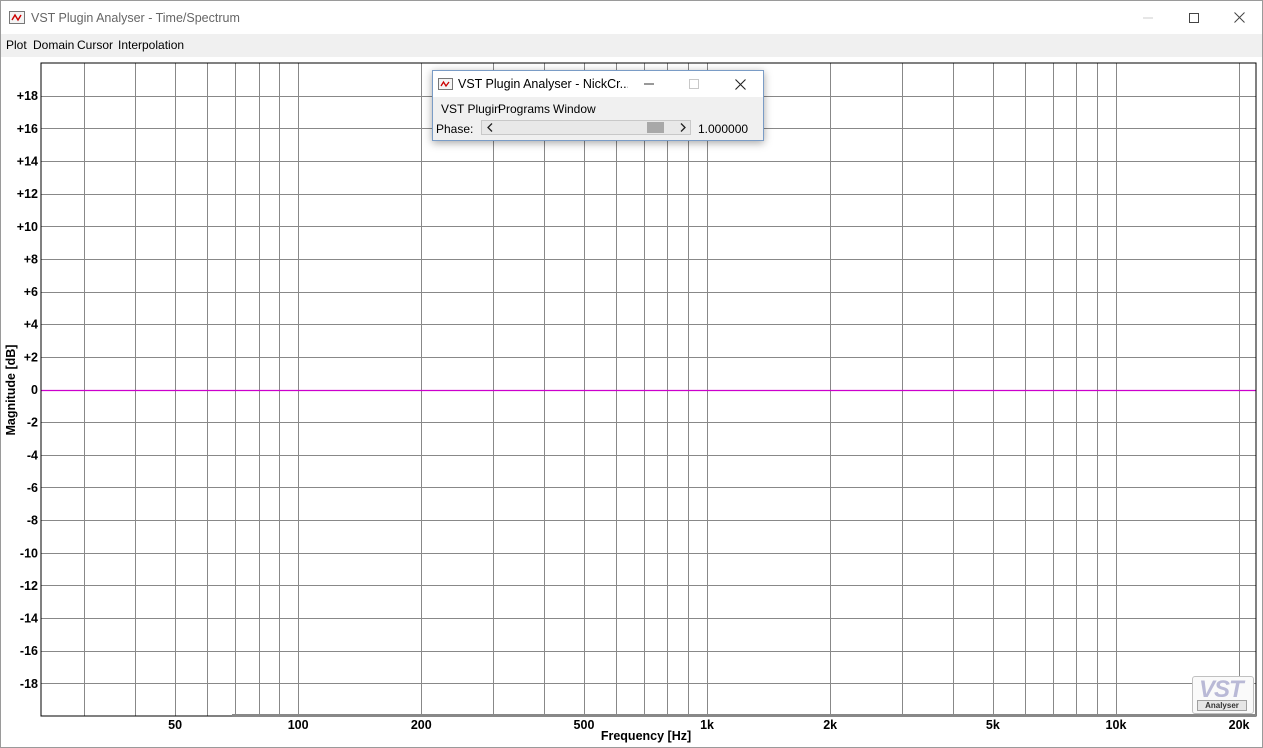 Image resolution: width=1263 pixels, height=748 pixels. What do you see at coordinates (31, 292) in the screenshot?
I see `y-tick-label: +6` at bounding box center [31, 292].